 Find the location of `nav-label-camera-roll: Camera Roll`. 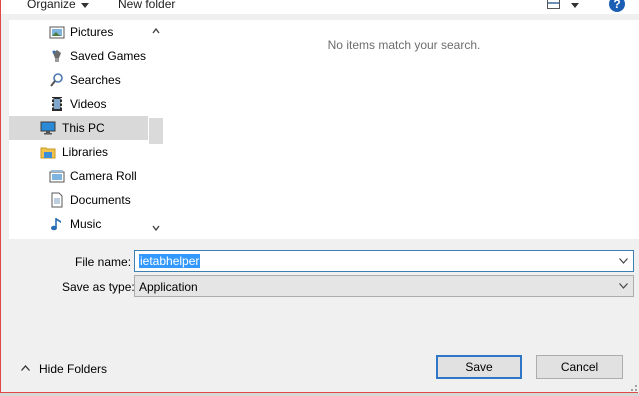

nav-label-camera-roll: Camera Roll is located at coordinates (103, 176).